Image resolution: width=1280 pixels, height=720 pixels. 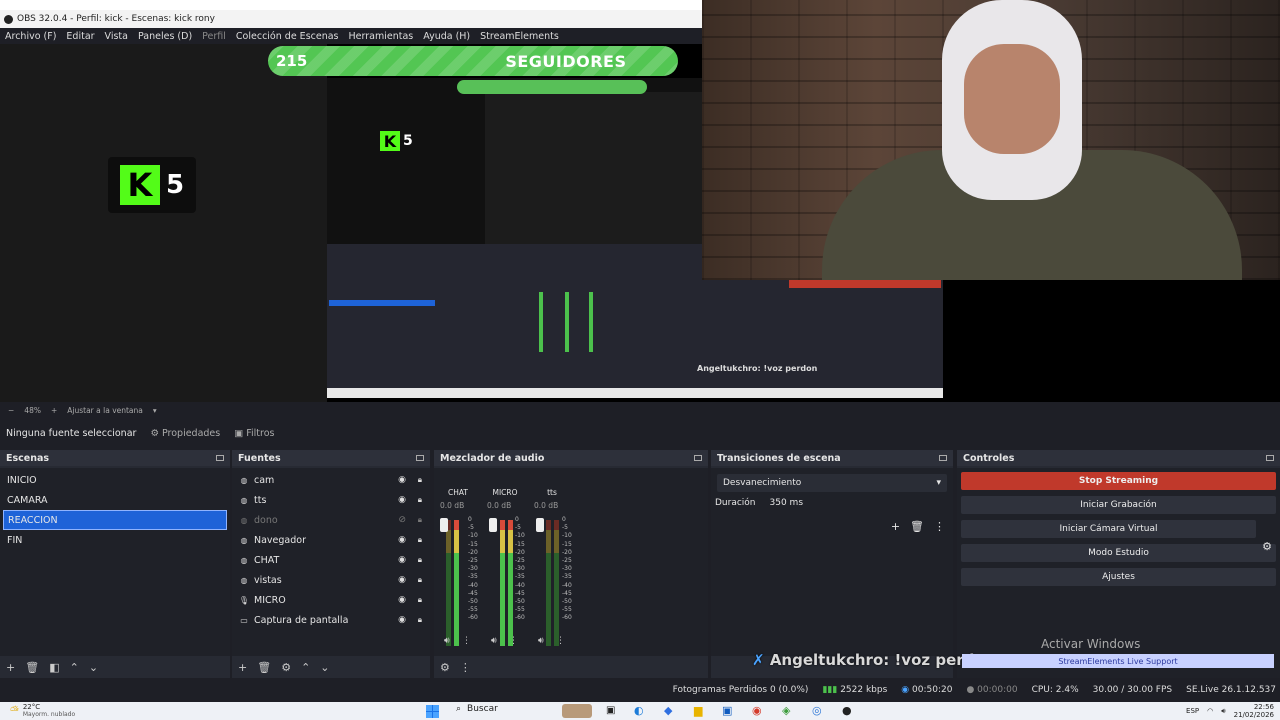 What do you see at coordinates (331, 580) in the screenshot?
I see `source-item-vistas: ◍ vistas ◉ 🔒︎` at bounding box center [331, 580].